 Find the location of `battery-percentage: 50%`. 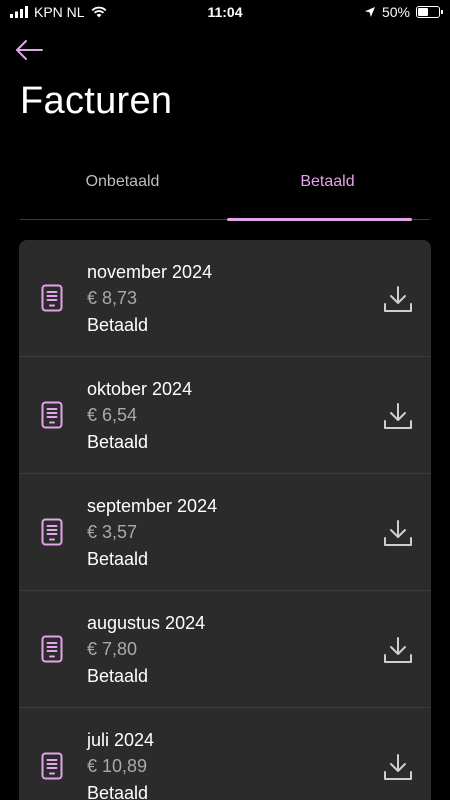

battery-percentage: 50% is located at coordinates (395, 12).